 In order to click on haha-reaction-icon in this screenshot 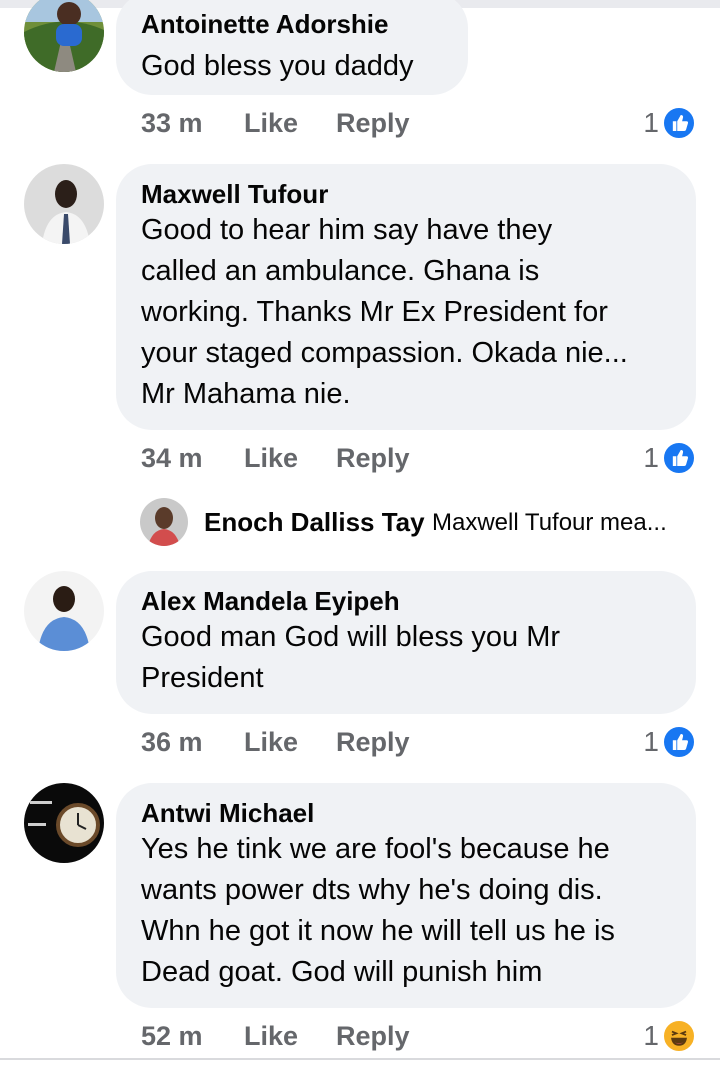, I will do `click(679, 1036)`.